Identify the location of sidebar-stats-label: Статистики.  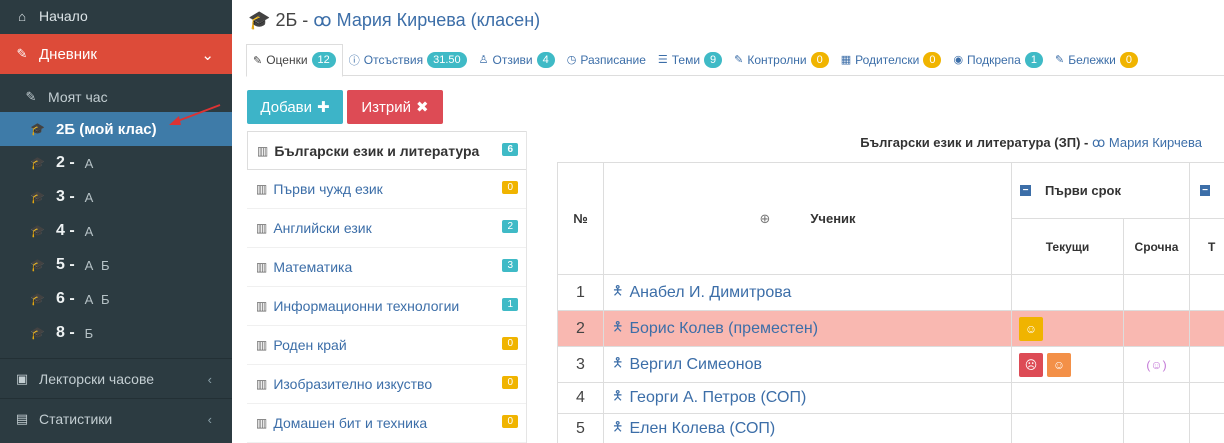
(76, 419).